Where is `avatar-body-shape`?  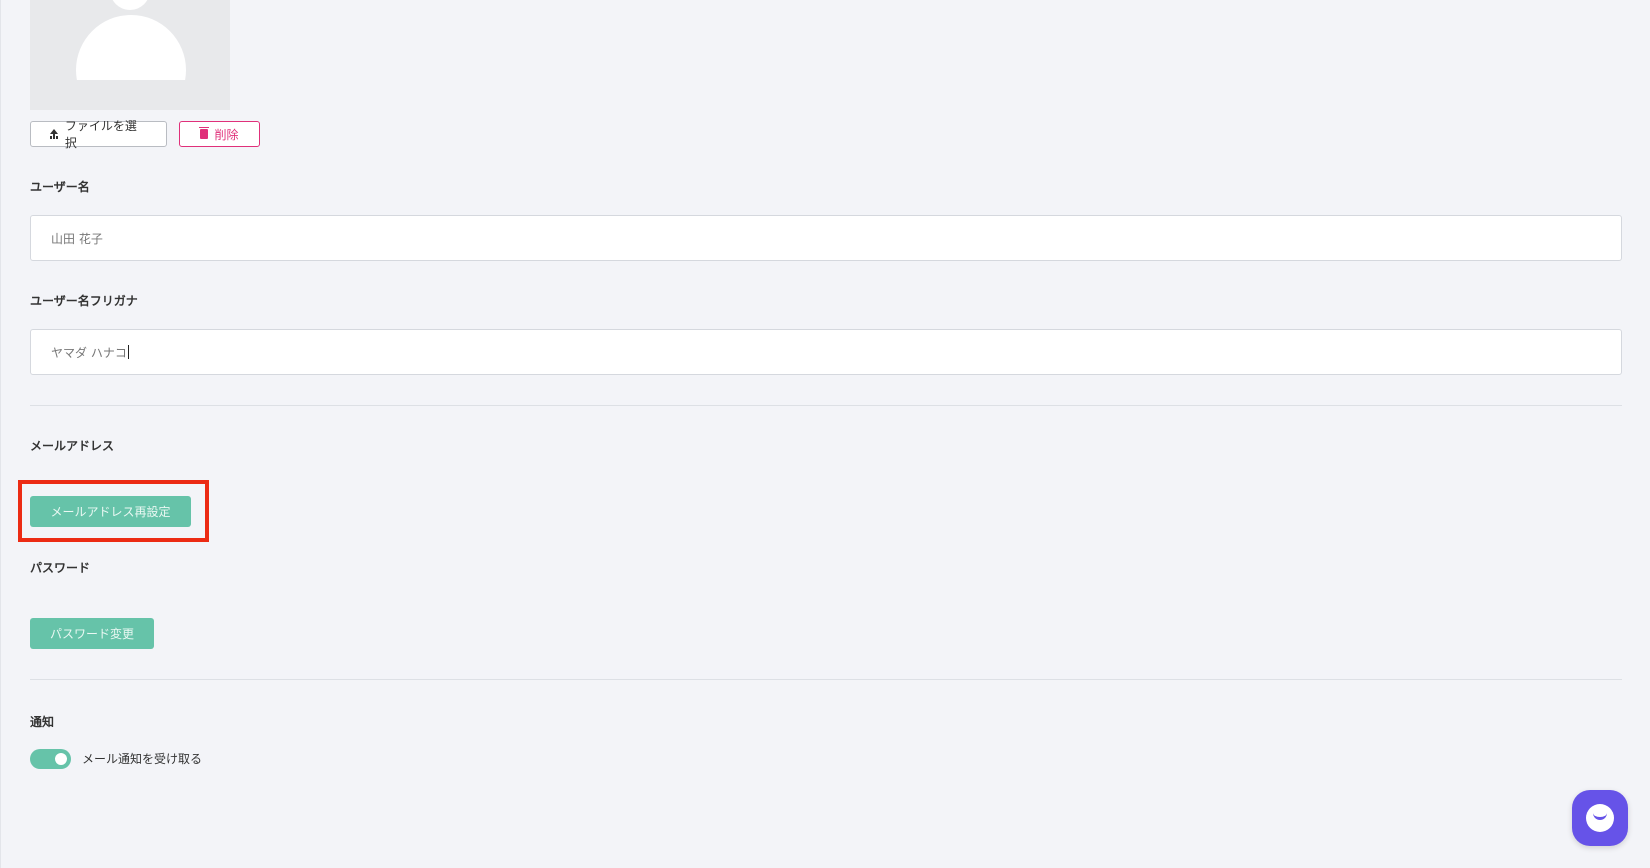 avatar-body-shape is located at coordinates (131, 47).